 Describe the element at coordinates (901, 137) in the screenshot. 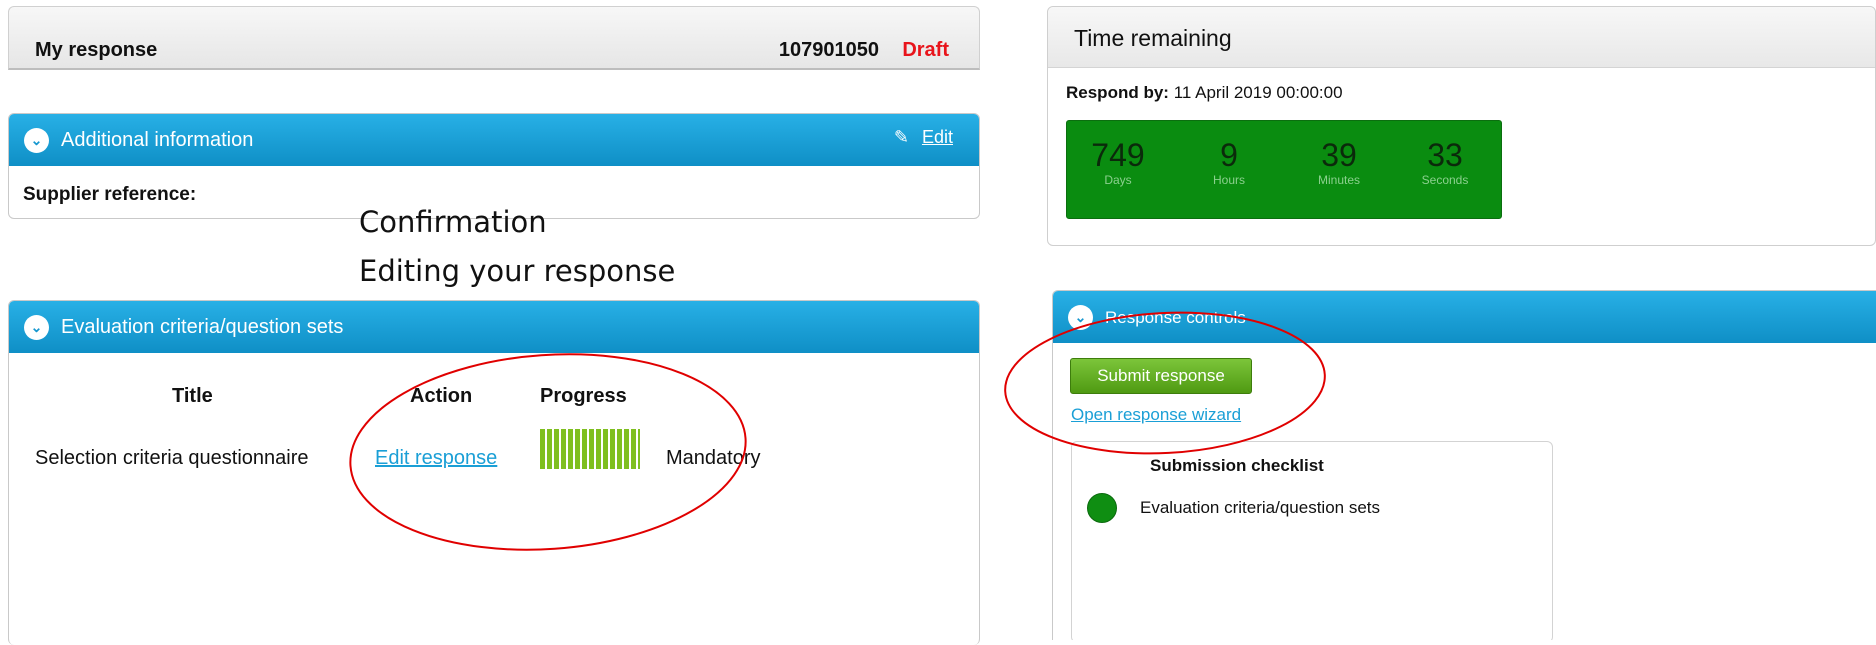

I see `pencil-icon: ✎` at that location.